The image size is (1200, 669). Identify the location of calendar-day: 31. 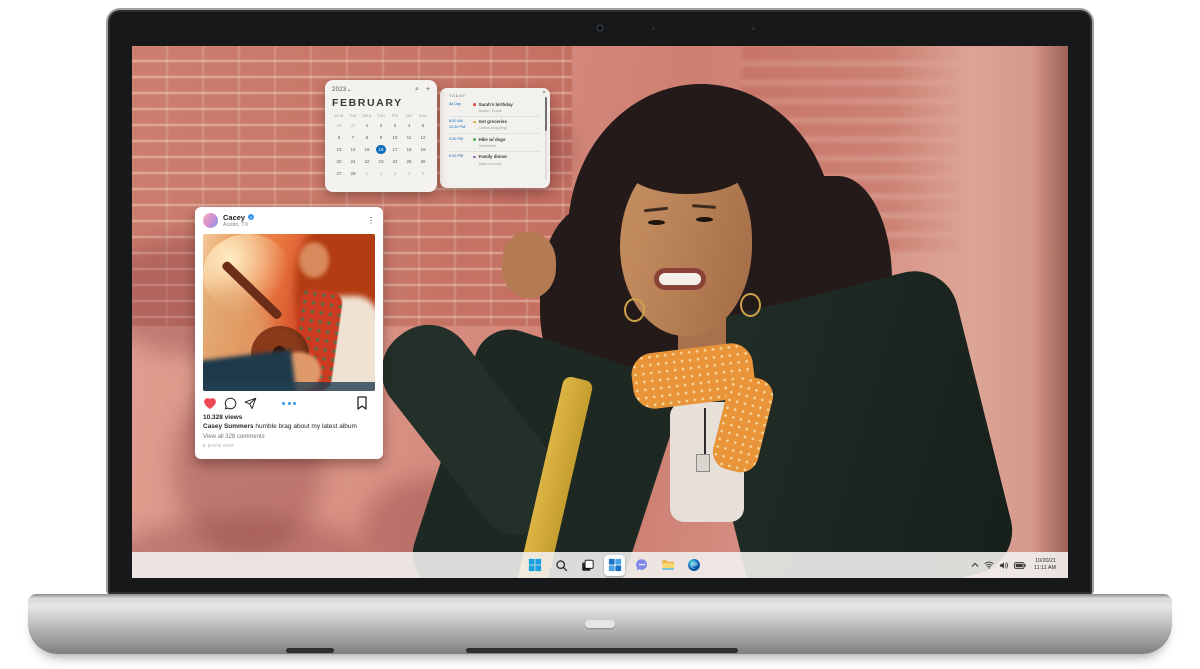
(353, 125).